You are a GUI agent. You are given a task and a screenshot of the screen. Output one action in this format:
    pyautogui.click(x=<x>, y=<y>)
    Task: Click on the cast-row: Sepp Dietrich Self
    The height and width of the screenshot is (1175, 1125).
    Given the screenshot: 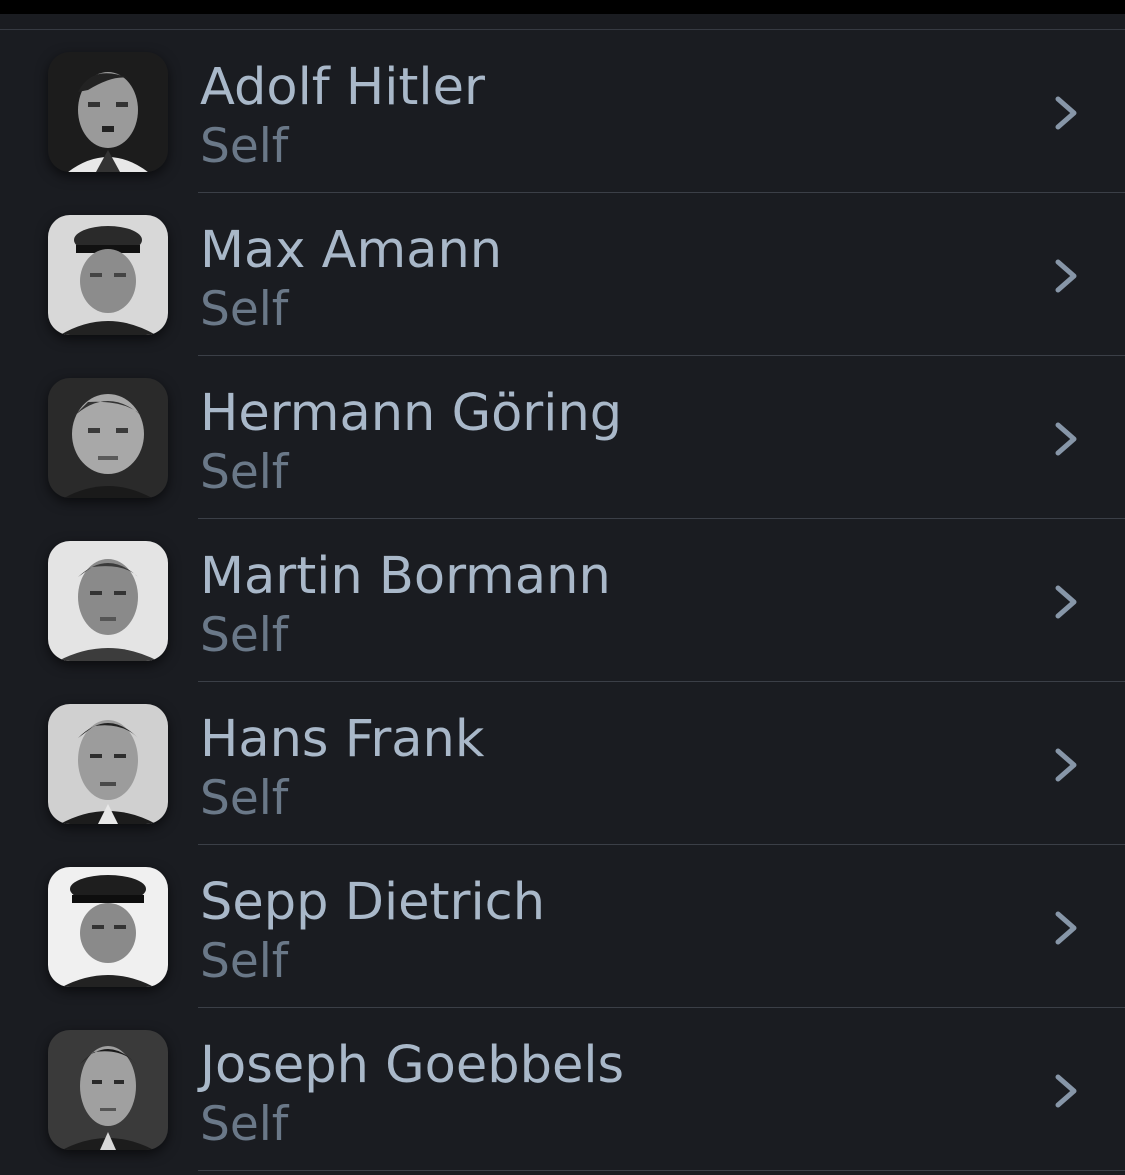 What is the action you would take?
    pyautogui.click(x=562, y=926)
    